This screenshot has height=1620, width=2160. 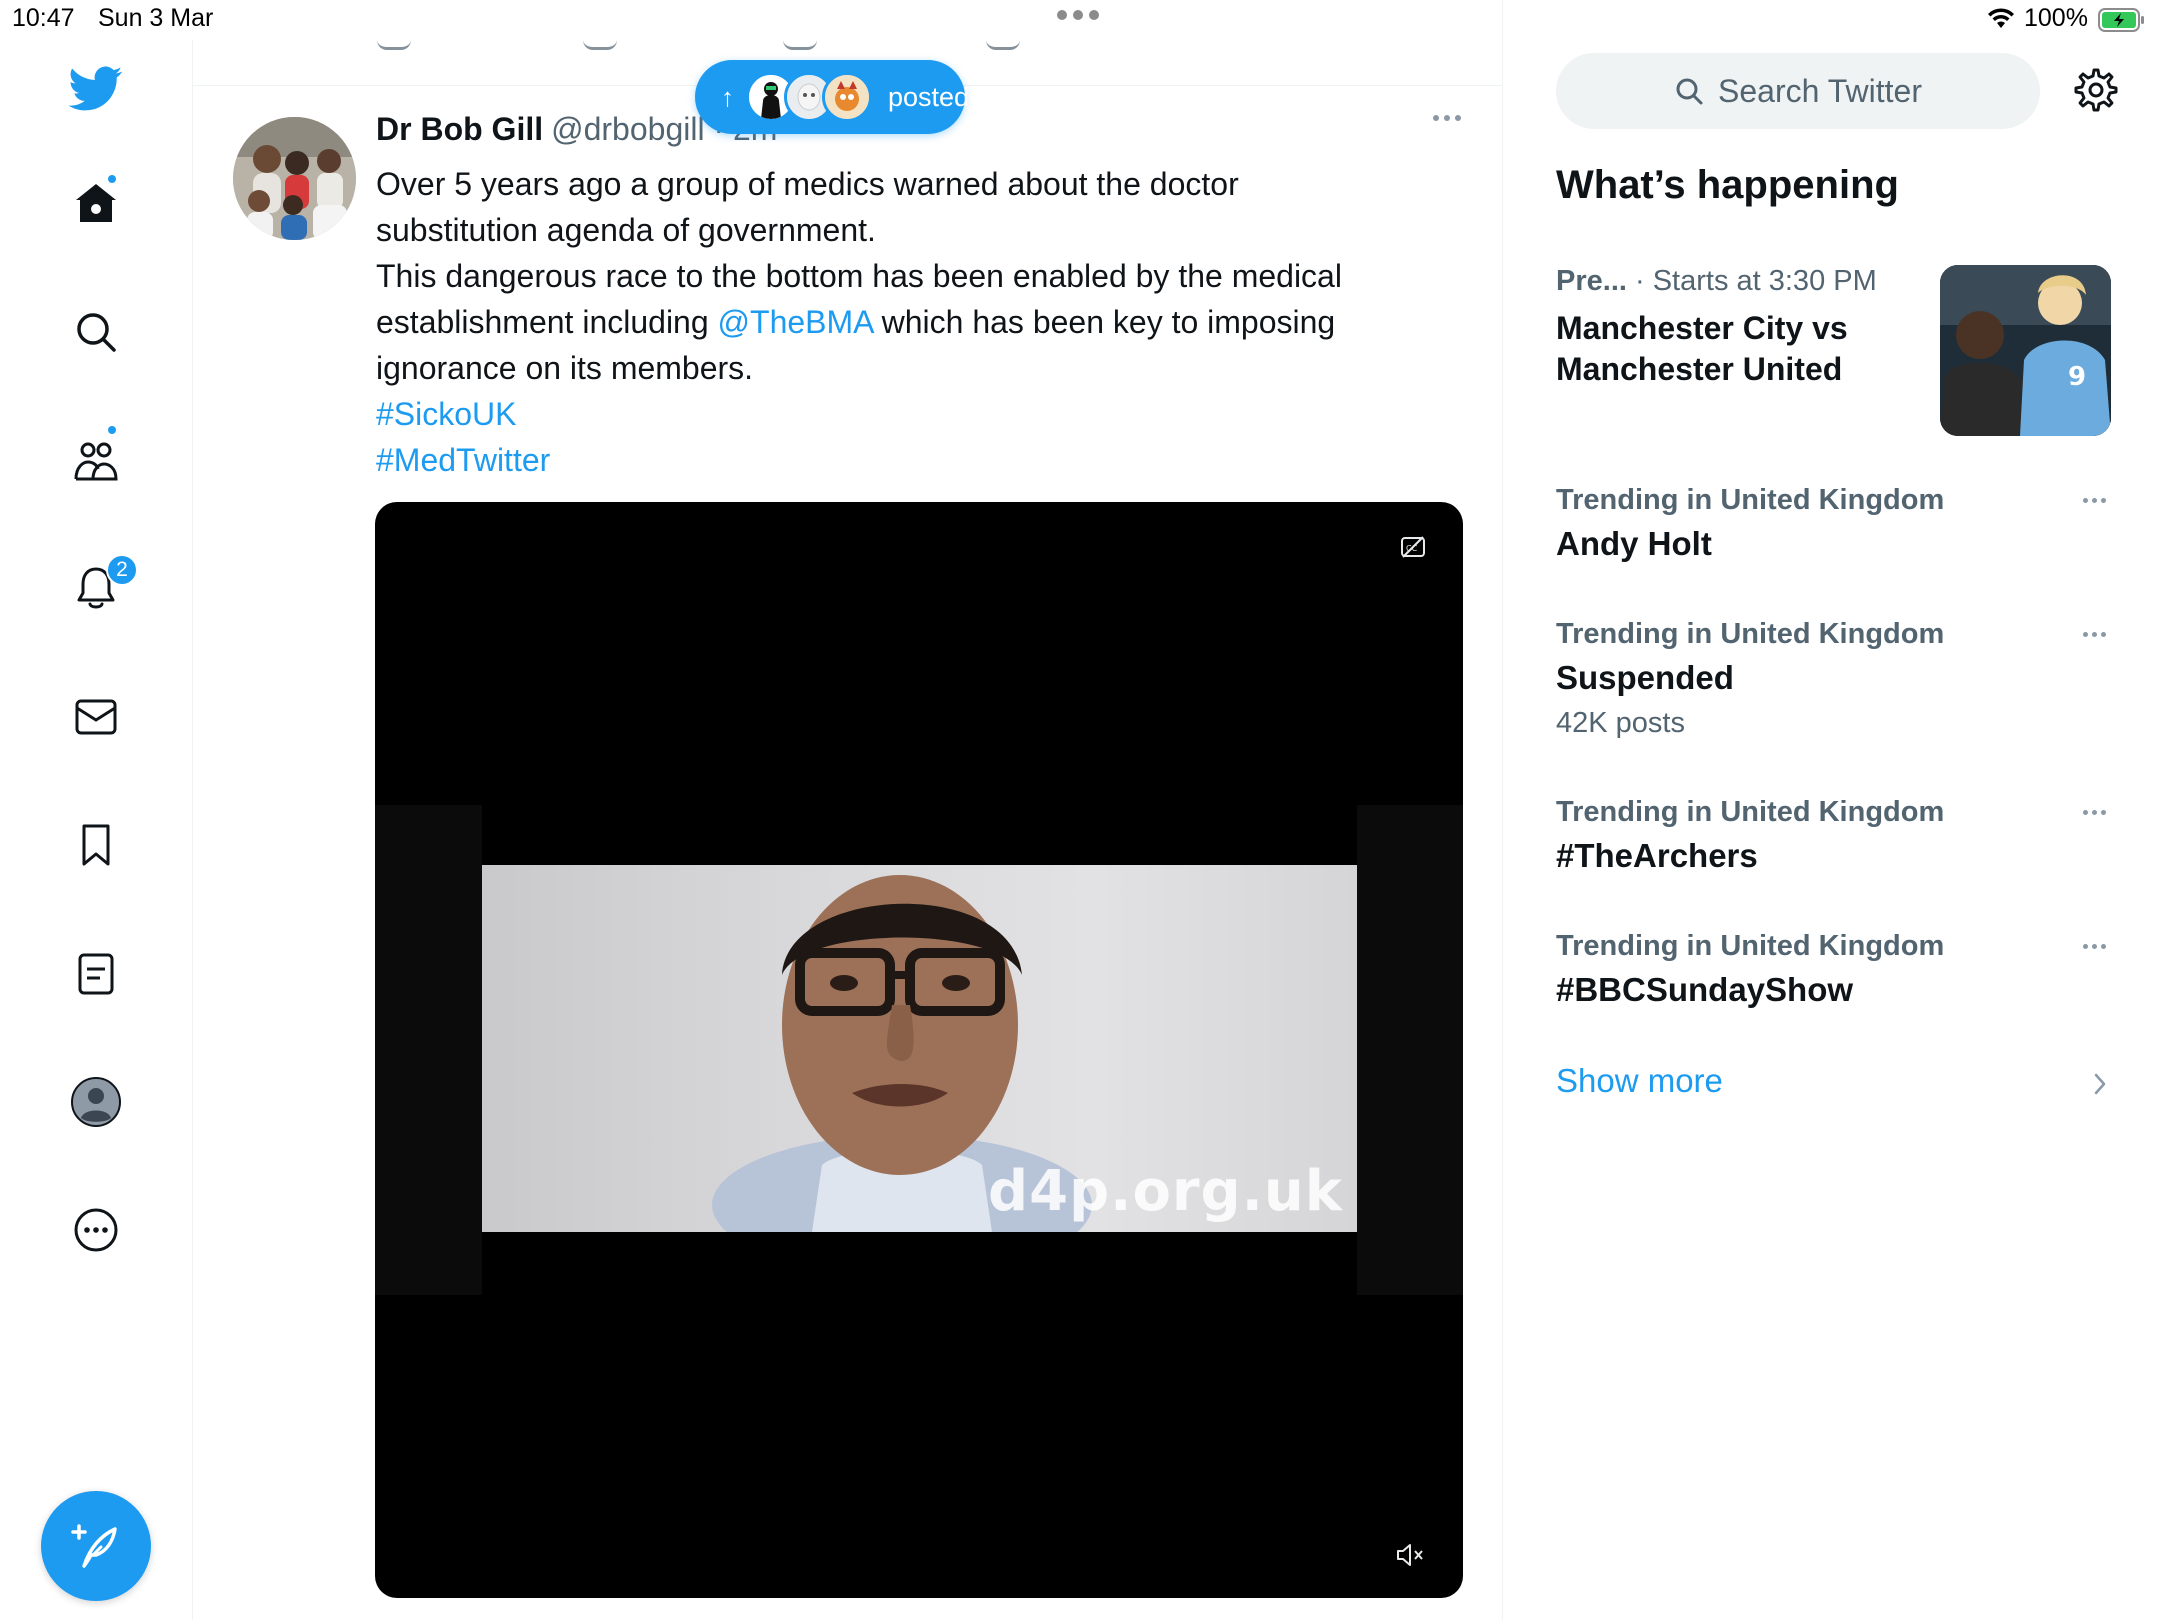 I want to click on mention-link: @TheBMA, so click(x=795, y=322).